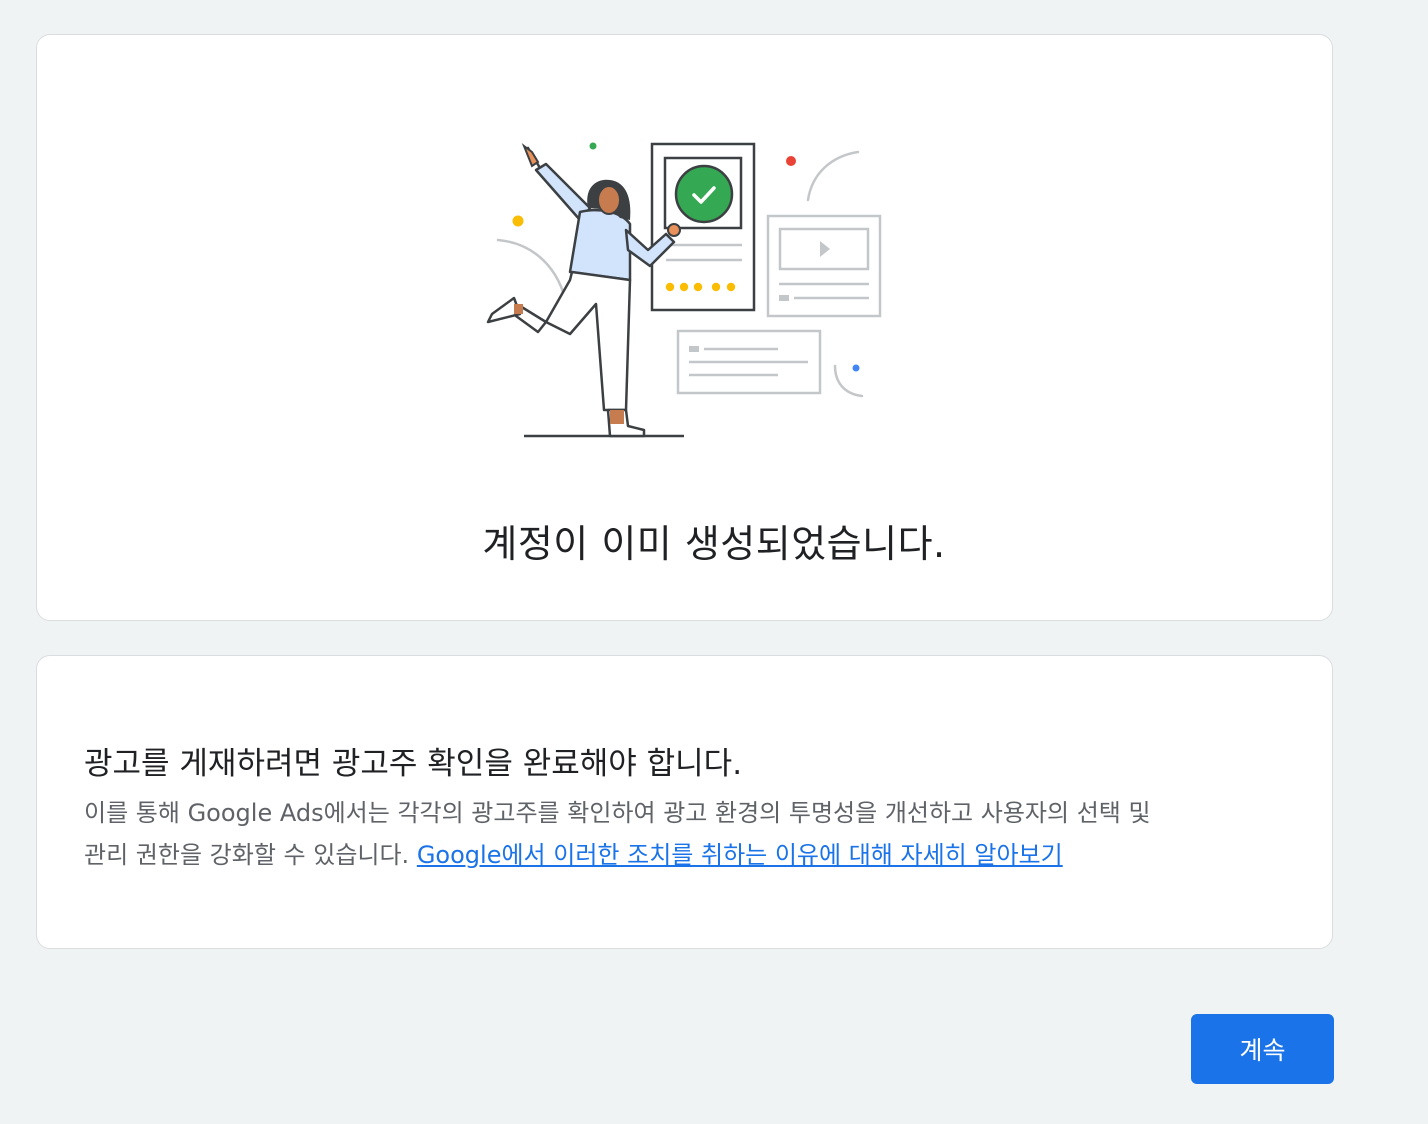 The height and width of the screenshot is (1124, 1428). What do you see at coordinates (250, 855) in the screenshot?
I see `verification-body-line2: 관리 권한을 강화할 수 있습니다.` at bounding box center [250, 855].